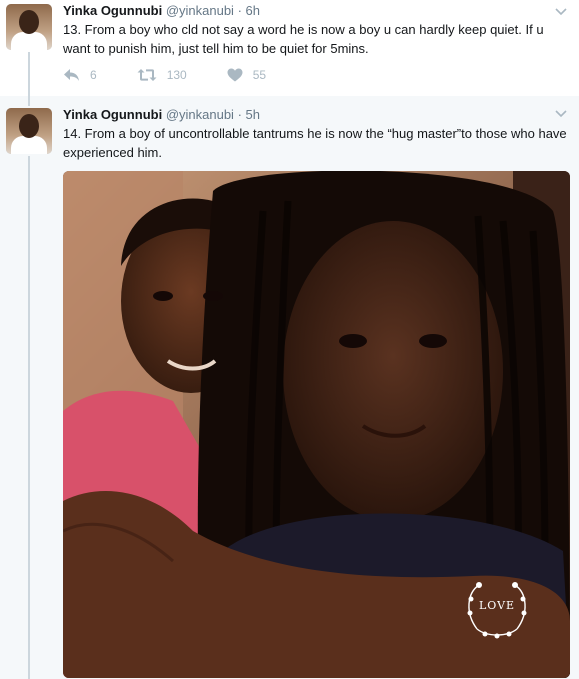 This screenshot has width=579, height=679. Describe the element at coordinates (80, 75) in the screenshot. I see `reply-button: 6` at that location.